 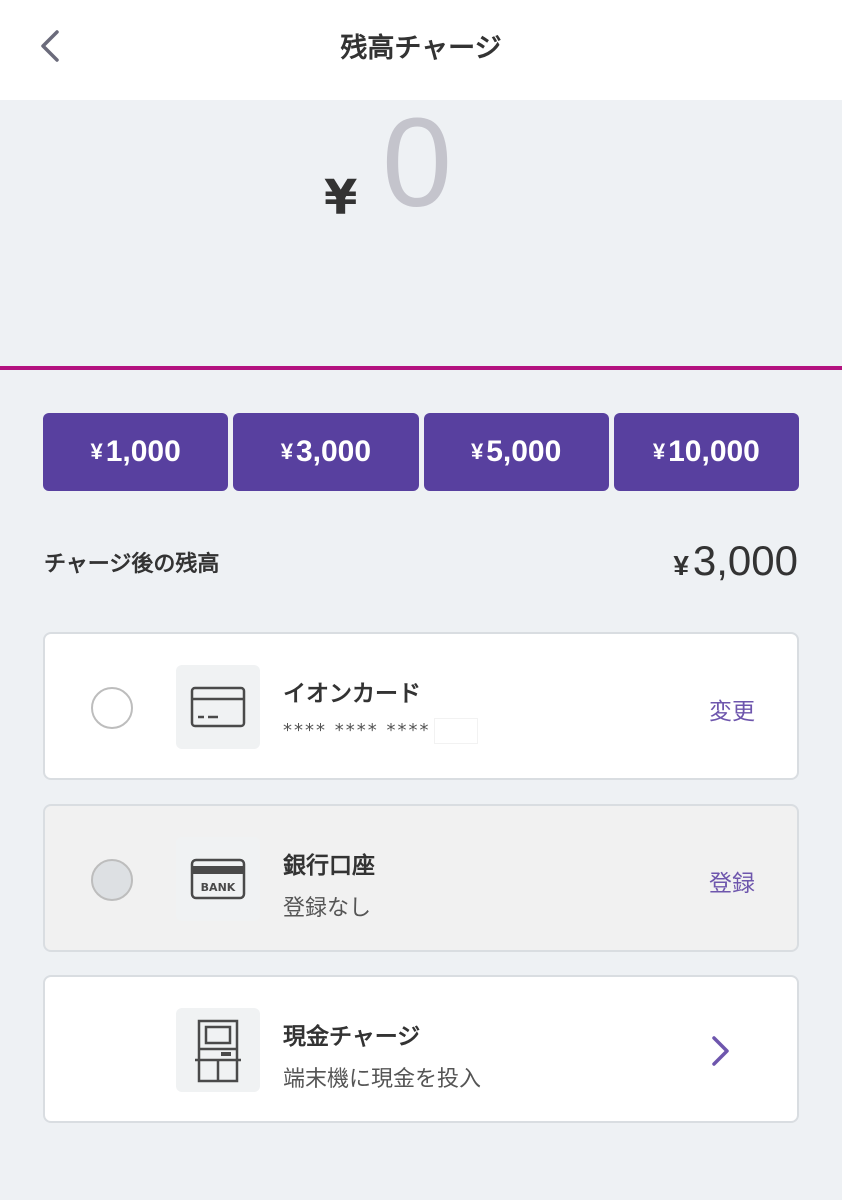 I want to click on credit-card-icon, so click(x=218, y=707).